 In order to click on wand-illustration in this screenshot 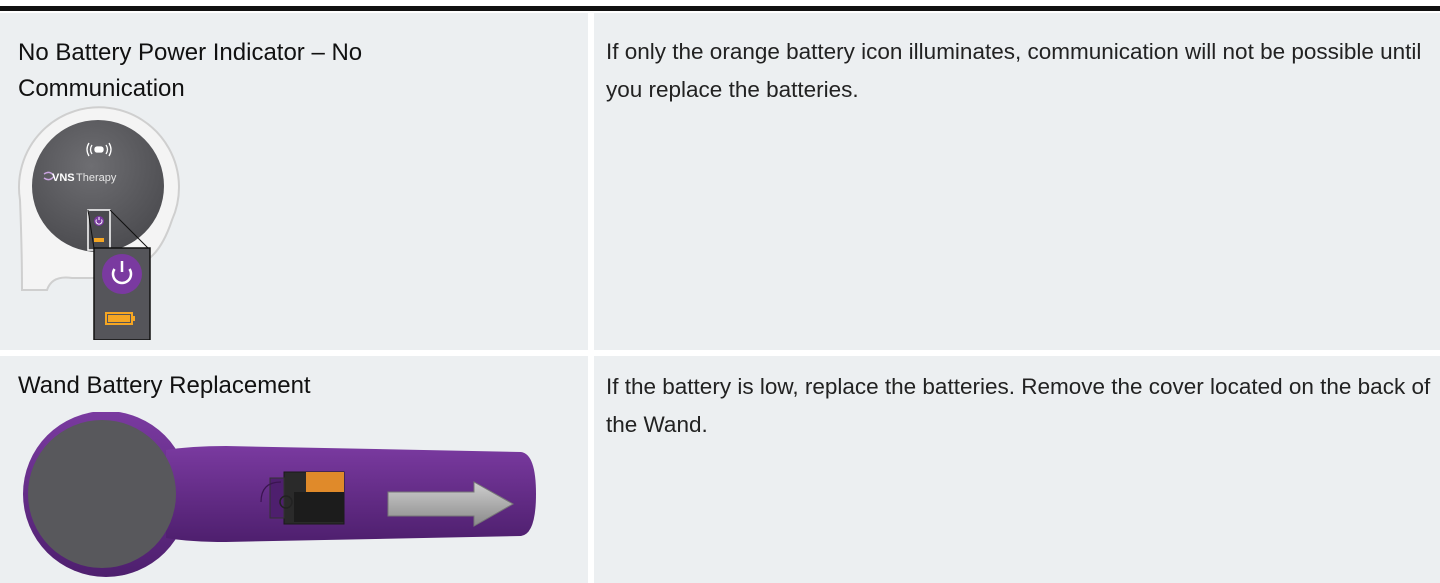, I will do `click(279, 494)`.